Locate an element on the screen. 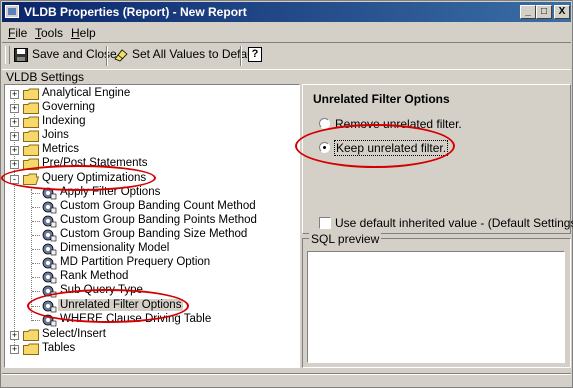 The width and height of the screenshot is (573, 388). maximize-button: □ is located at coordinates (544, 12).